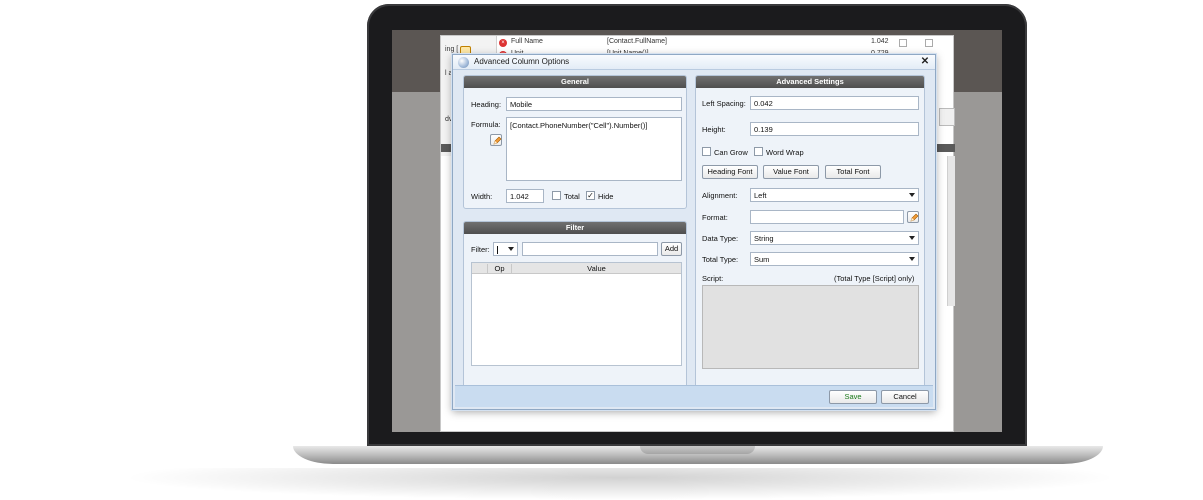  What do you see at coordinates (810, 327) in the screenshot?
I see `script-textarea` at bounding box center [810, 327].